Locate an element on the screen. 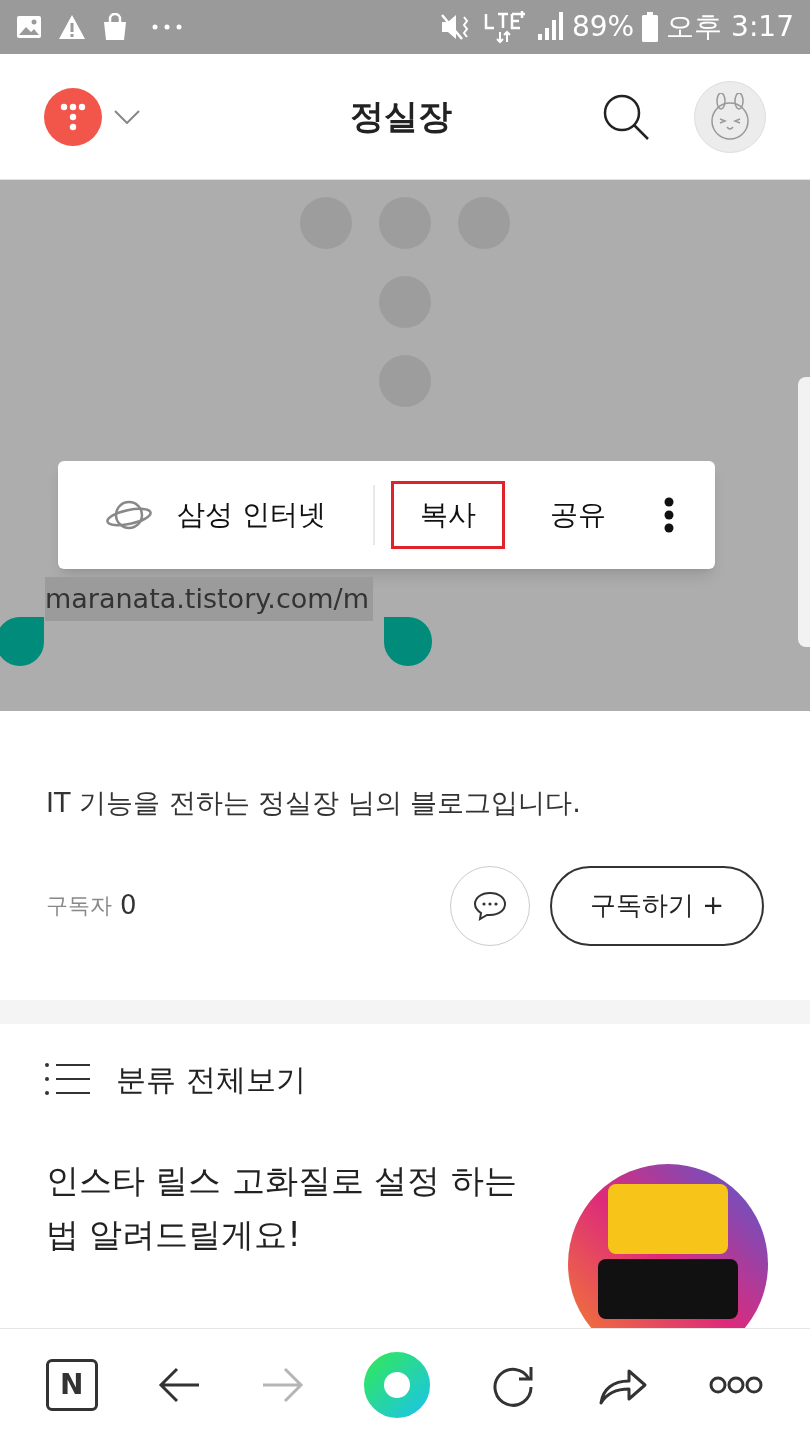 This screenshot has height=1440, width=810. image-icon is located at coordinates (29, 27).